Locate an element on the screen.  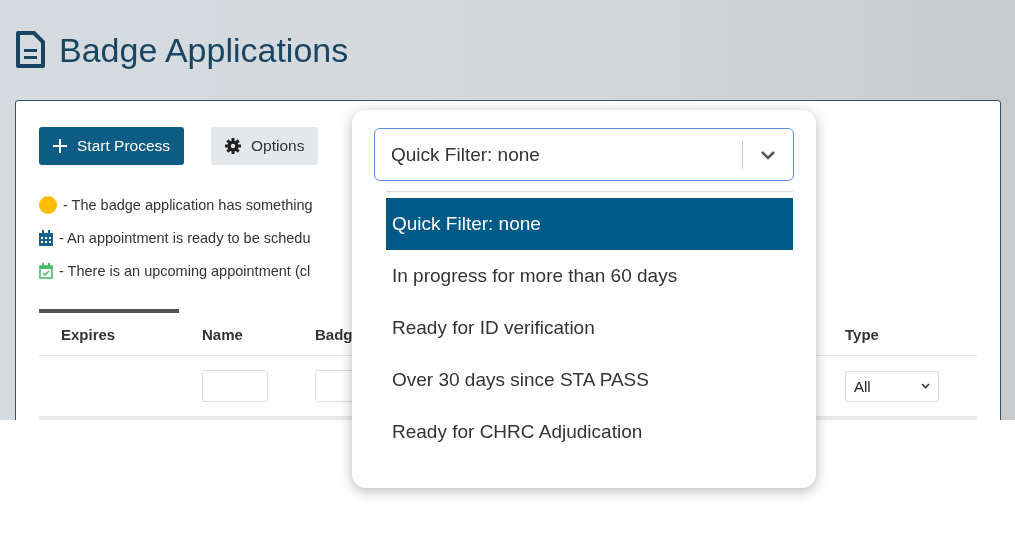
start-process-button: Start Process is located at coordinates (112, 146).